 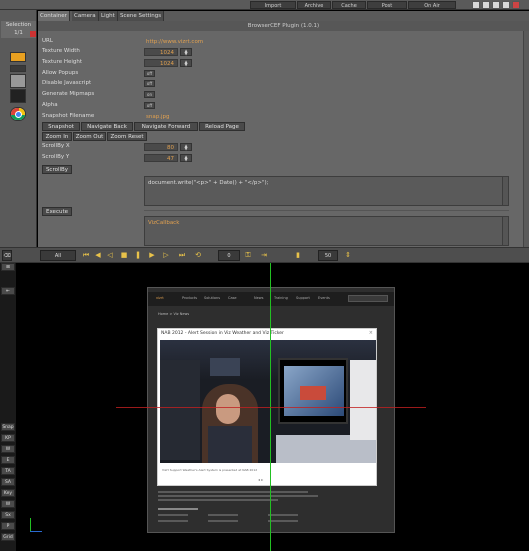 What do you see at coordinates (303, 298) in the screenshot?
I see `nav-support: Support` at bounding box center [303, 298].